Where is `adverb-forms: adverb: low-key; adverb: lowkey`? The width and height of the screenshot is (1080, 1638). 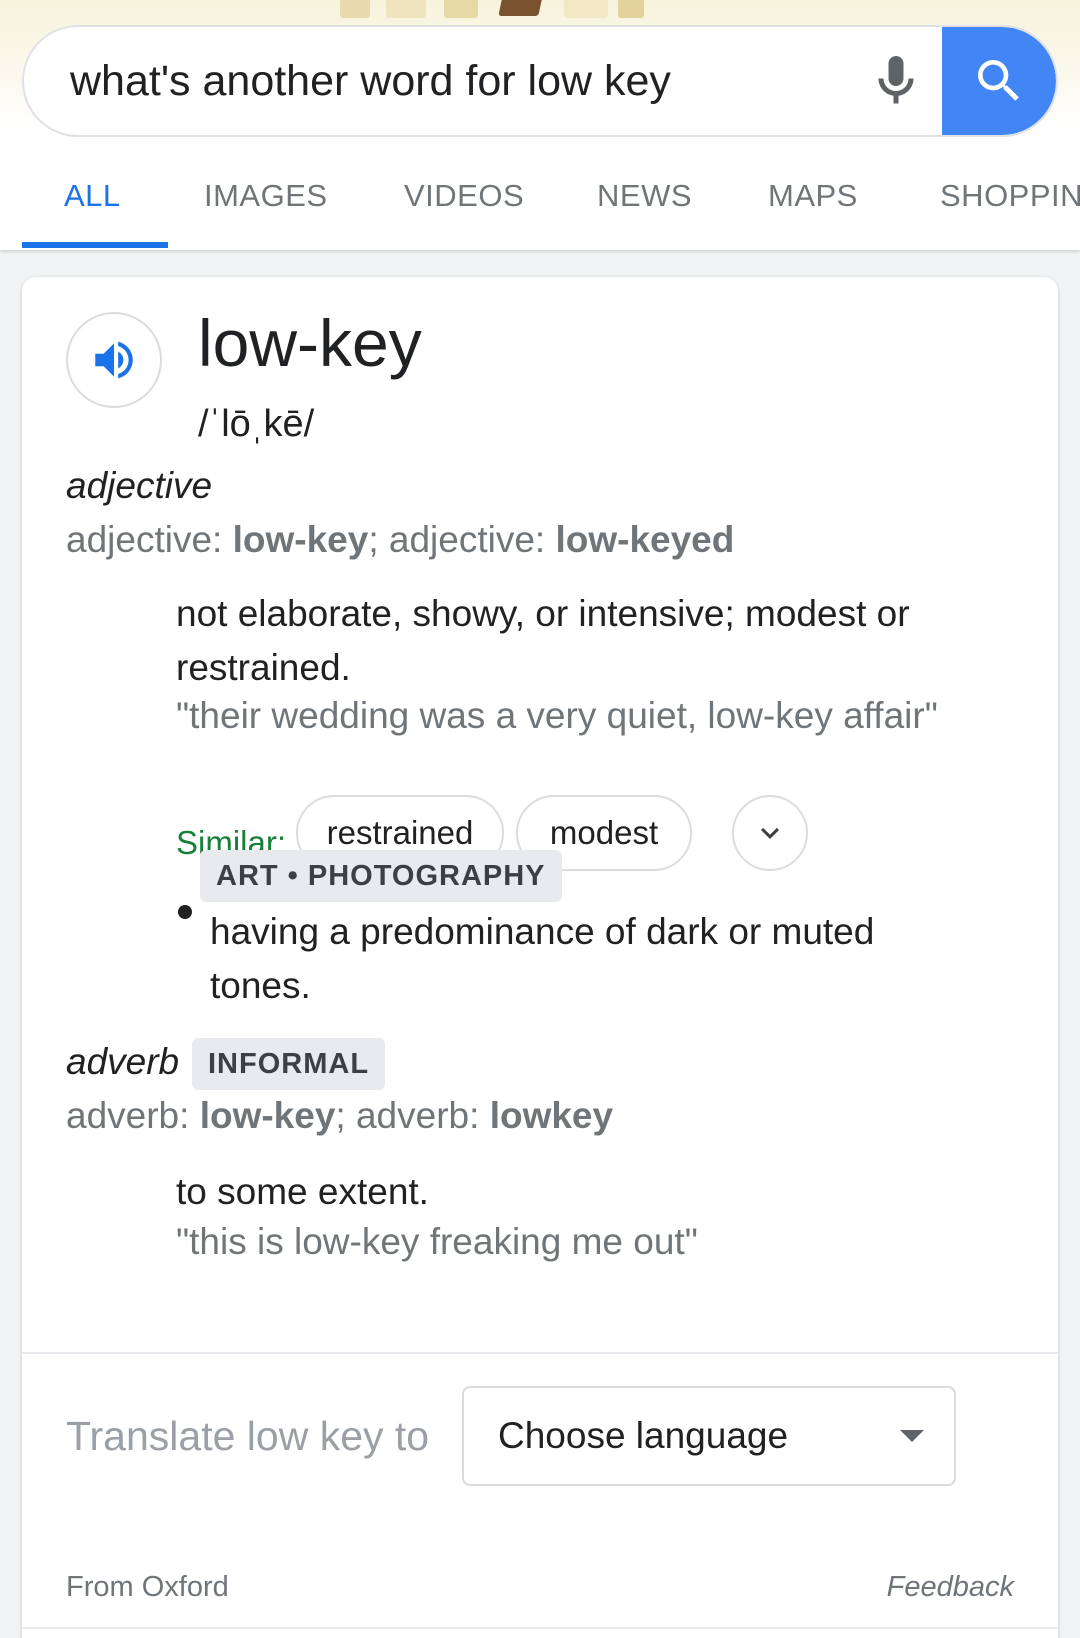
adverb-forms: adverb: low-key; adverb: lowkey is located at coordinates (340, 1115).